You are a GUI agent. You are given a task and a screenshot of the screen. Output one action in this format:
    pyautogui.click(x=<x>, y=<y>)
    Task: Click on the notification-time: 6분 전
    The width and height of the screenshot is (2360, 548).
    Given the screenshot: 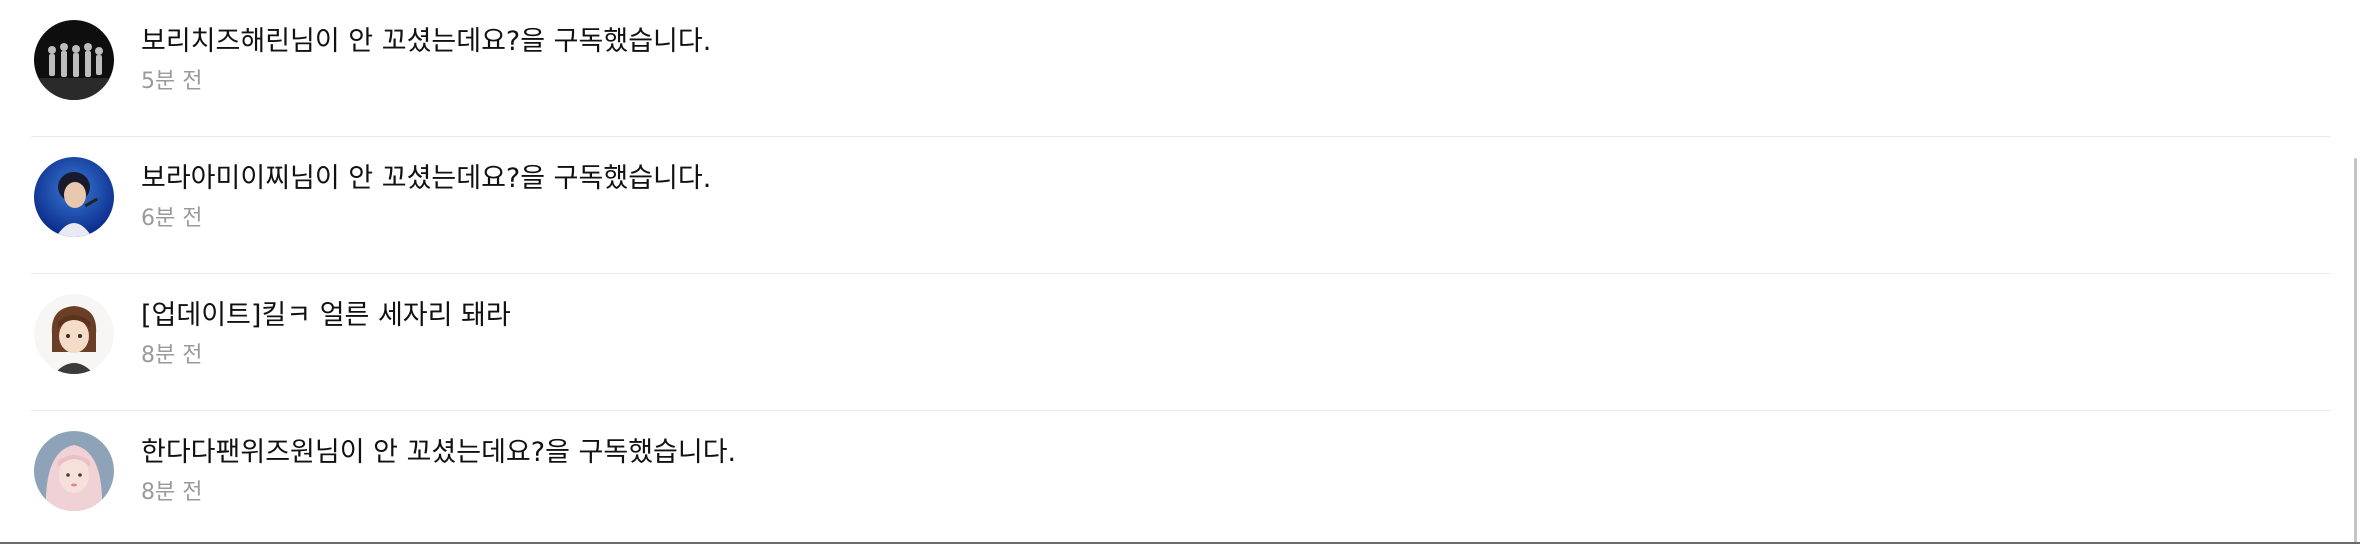 What is the action you would take?
    pyautogui.click(x=426, y=219)
    